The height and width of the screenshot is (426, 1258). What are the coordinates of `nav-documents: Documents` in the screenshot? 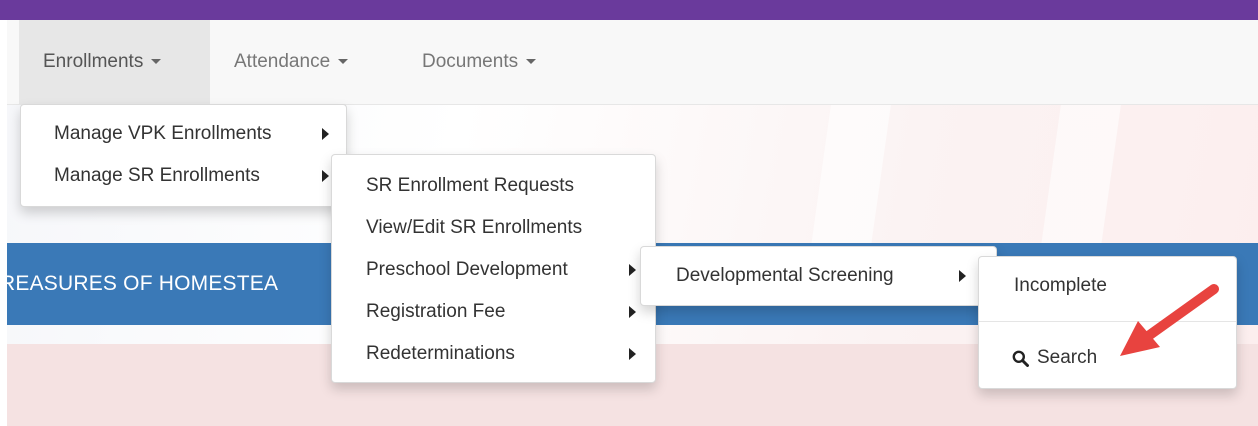 It's located at (479, 62).